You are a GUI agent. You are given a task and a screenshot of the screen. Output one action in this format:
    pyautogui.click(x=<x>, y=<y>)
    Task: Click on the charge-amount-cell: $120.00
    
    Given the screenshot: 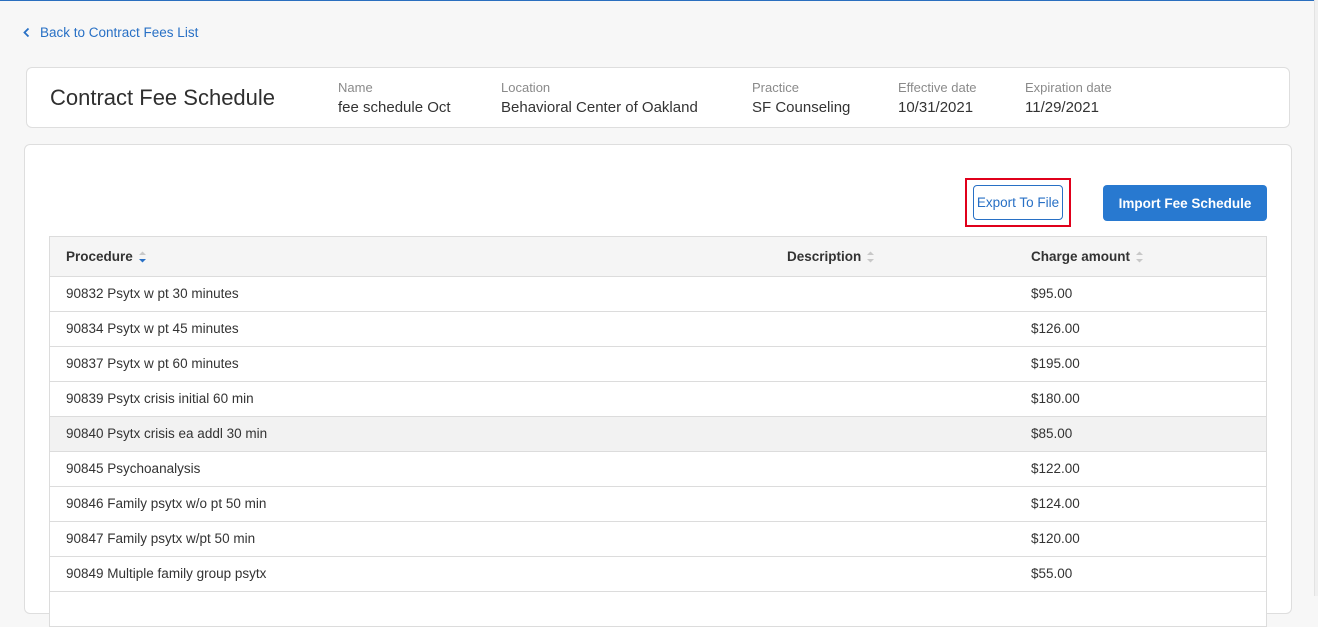 What is the action you would take?
    pyautogui.click(x=1055, y=538)
    